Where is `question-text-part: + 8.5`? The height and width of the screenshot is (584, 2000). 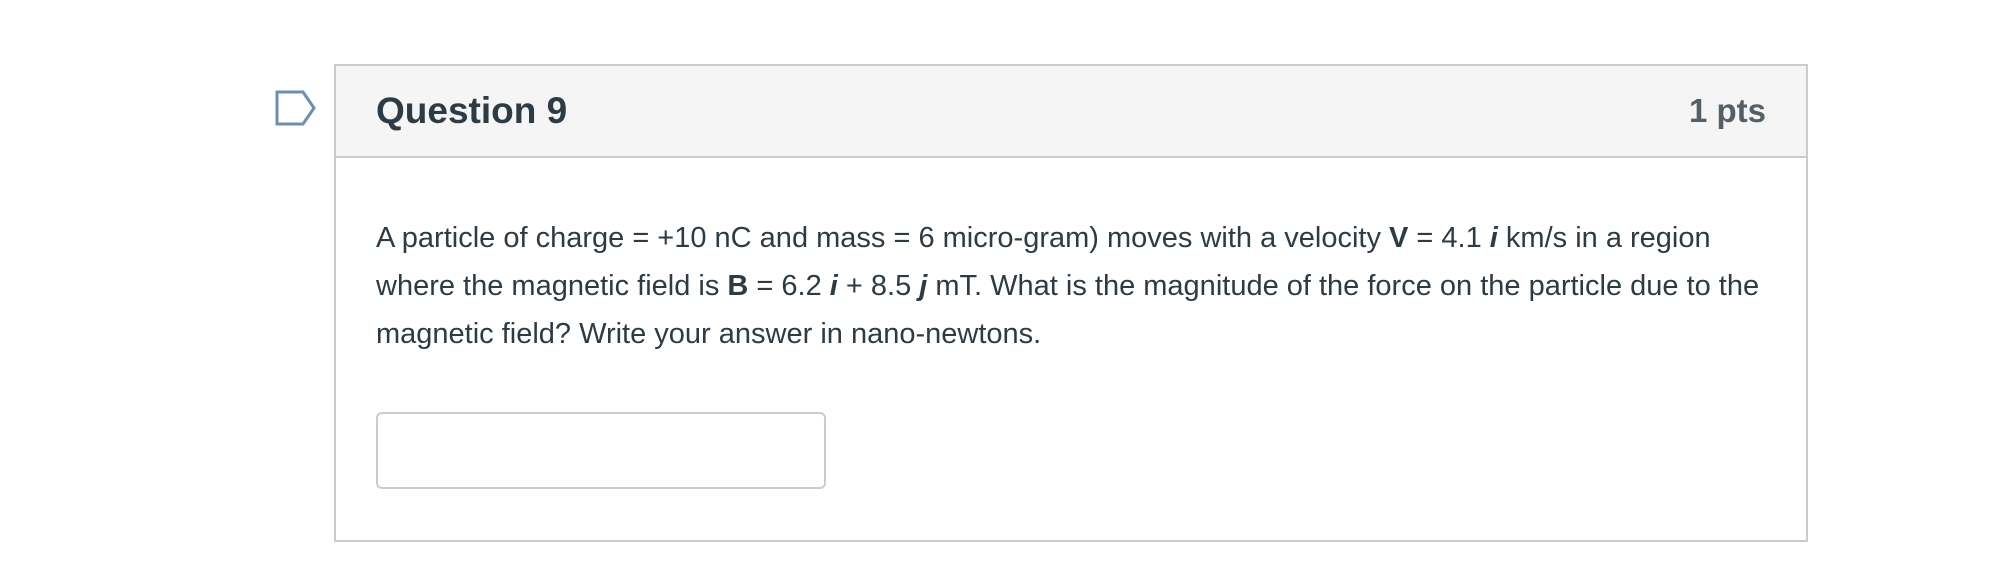 question-text-part: + 8.5 is located at coordinates (878, 286).